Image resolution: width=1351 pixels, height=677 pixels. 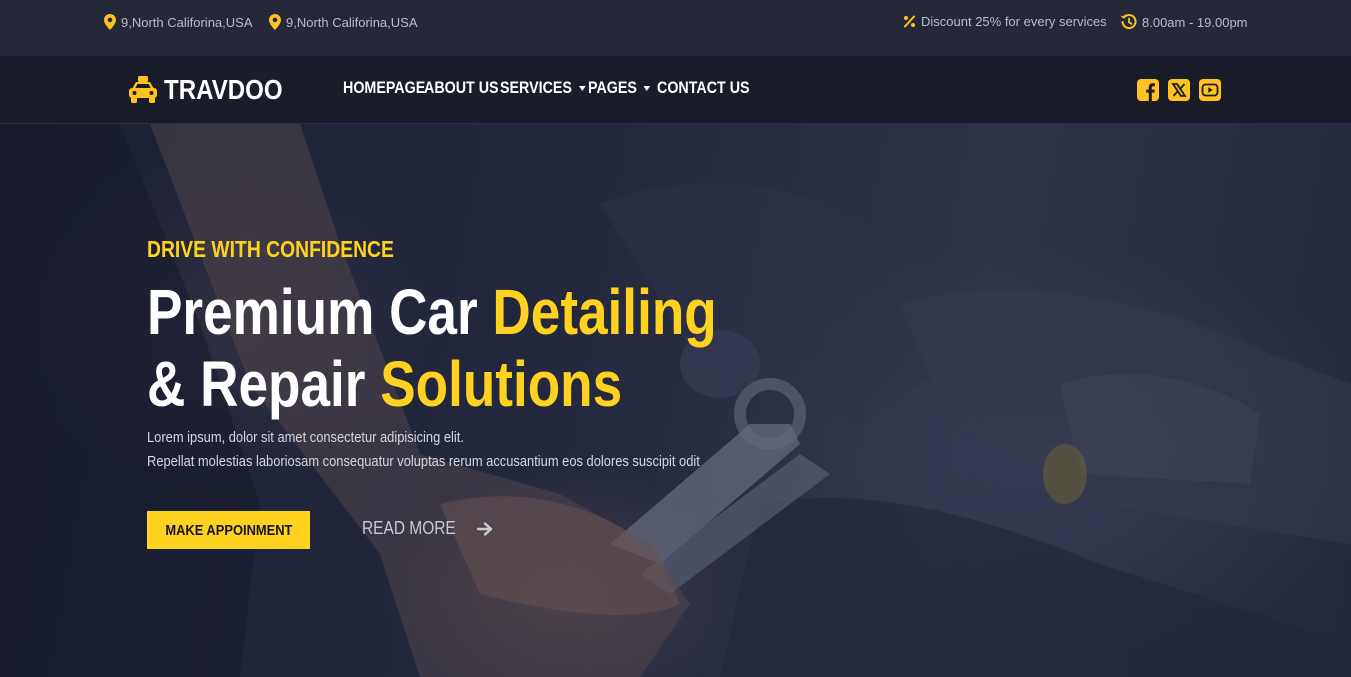 I want to click on x-twitter-icon, so click(x=1179, y=90).